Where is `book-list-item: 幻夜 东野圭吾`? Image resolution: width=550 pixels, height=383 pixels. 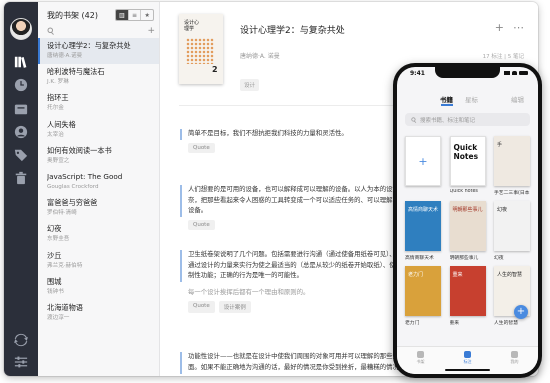
book-list-item: 幻夜 东野圭吾 is located at coordinates (98, 234).